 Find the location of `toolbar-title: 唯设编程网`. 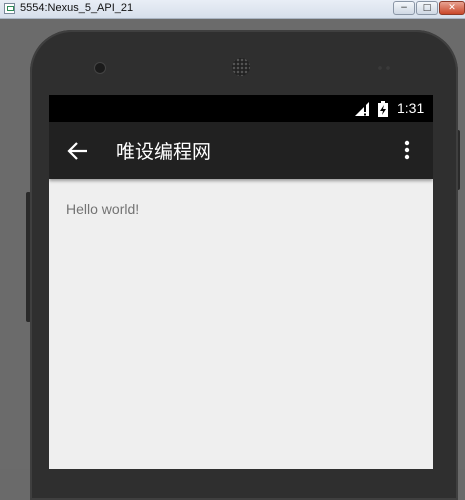

toolbar-title: 唯设编程网 is located at coordinates (164, 152).